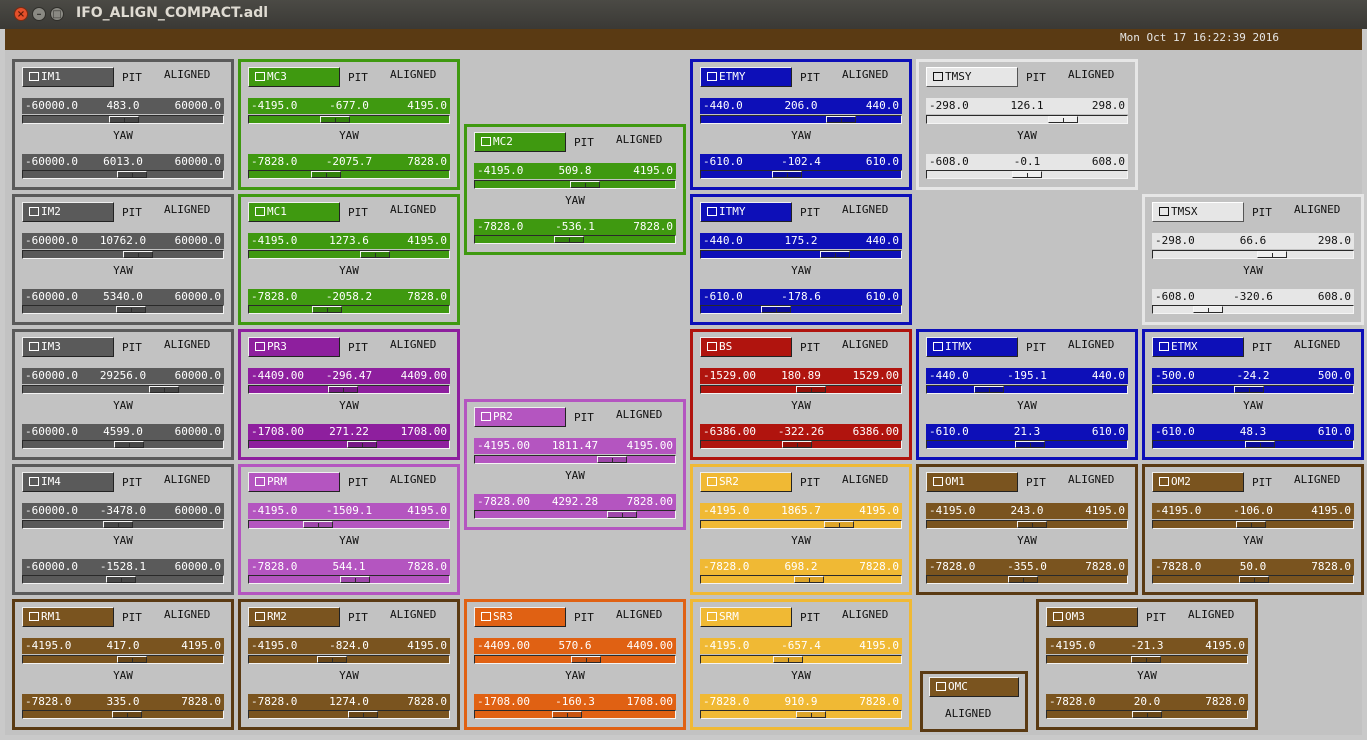 This screenshot has height=740, width=1367. What do you see at coordinates (294, 347) in the screenshot?
I see `pr3-button: PR3` at bounding box center [294, 347].